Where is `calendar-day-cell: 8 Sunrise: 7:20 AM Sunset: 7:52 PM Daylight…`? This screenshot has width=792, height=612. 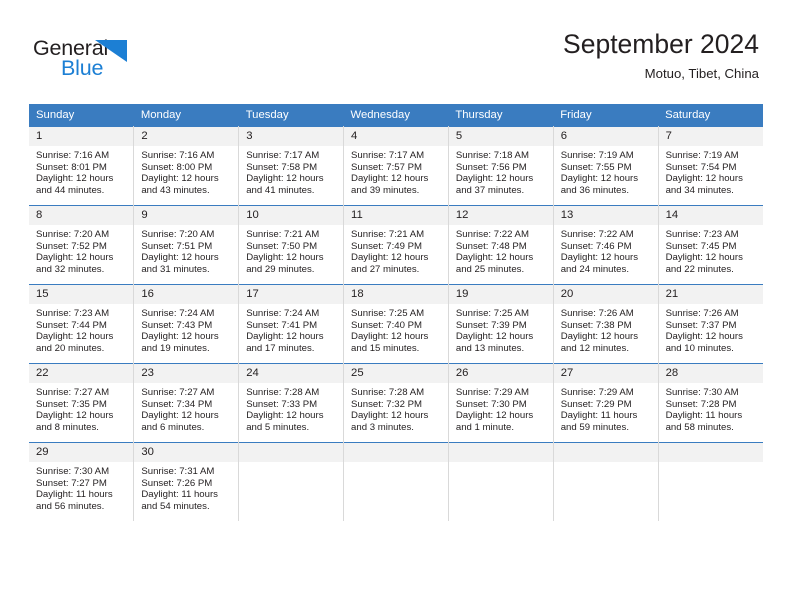
calendar-day-cell: 8 Sunrise: 7:20 AM Sunset: 7:52 PM Daylight… is located at coordinates (82, 245).